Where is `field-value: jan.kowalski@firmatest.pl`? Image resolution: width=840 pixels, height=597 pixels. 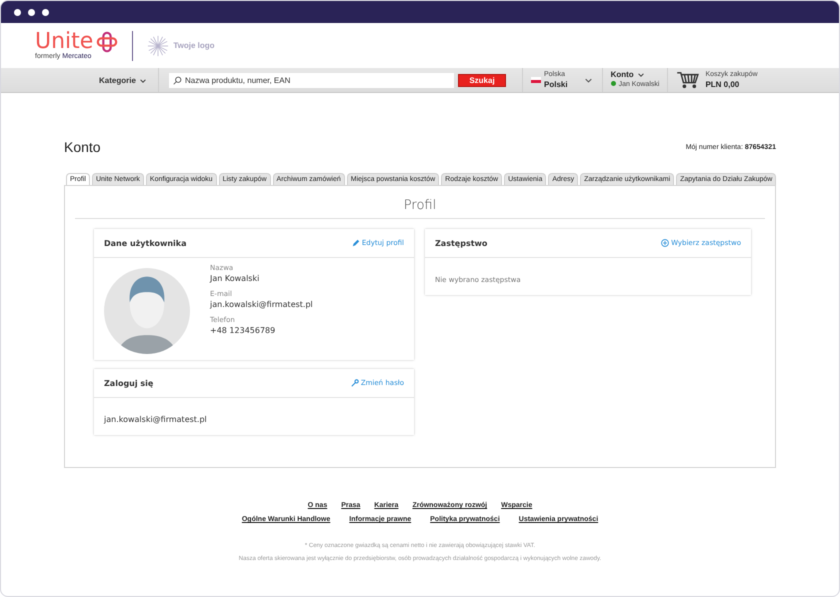
field-value: jan.kowalski@firmatest.pl is located at coordinates (261, 304).